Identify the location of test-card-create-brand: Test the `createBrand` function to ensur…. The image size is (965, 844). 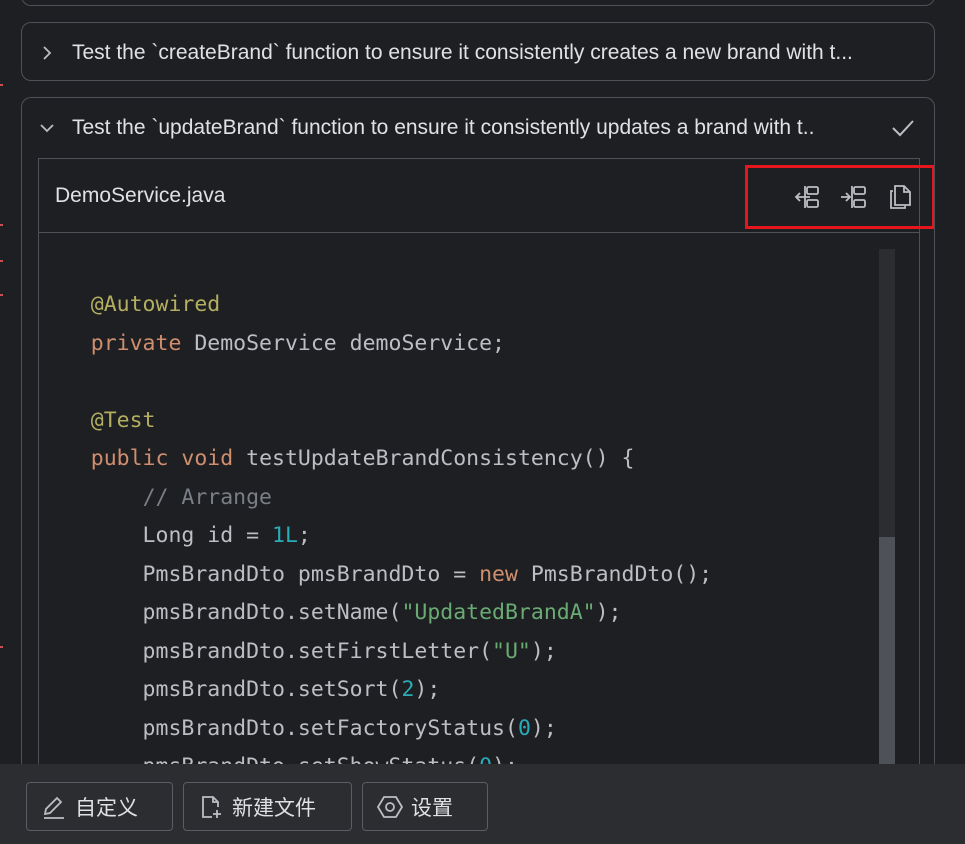
(478, 51).